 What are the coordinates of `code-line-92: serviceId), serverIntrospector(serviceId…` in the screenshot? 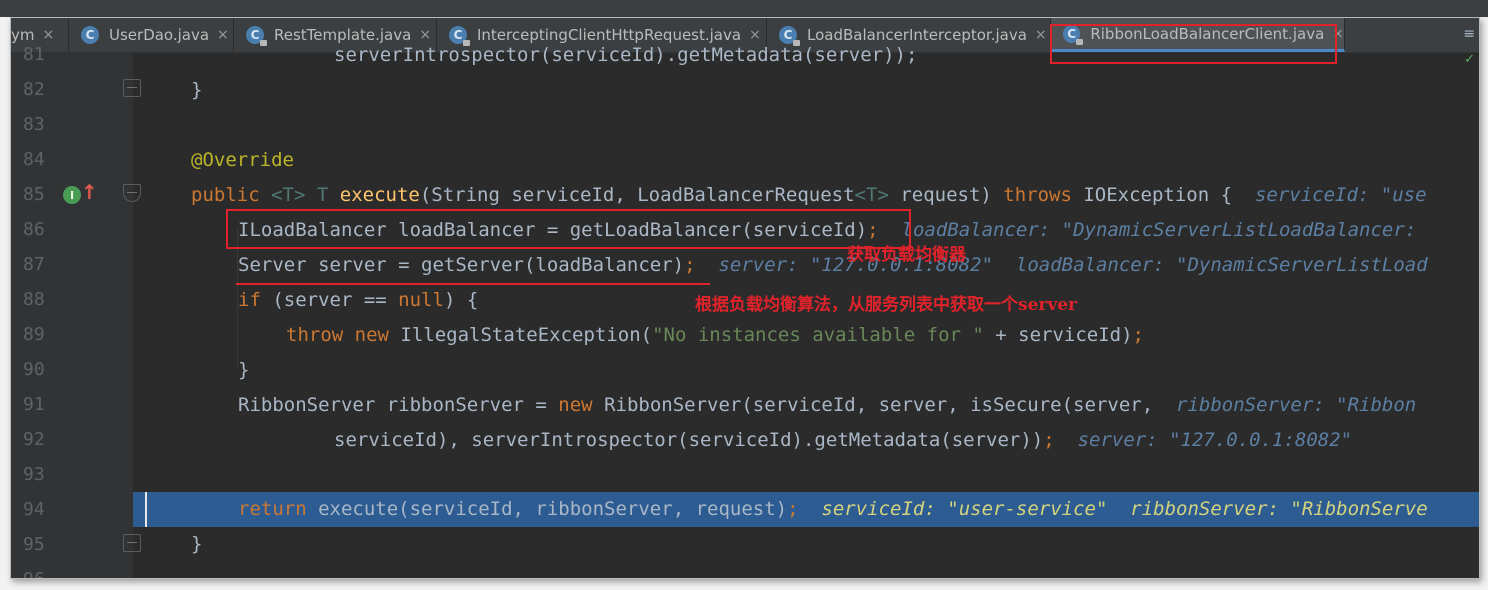 It's located at (843, 440).